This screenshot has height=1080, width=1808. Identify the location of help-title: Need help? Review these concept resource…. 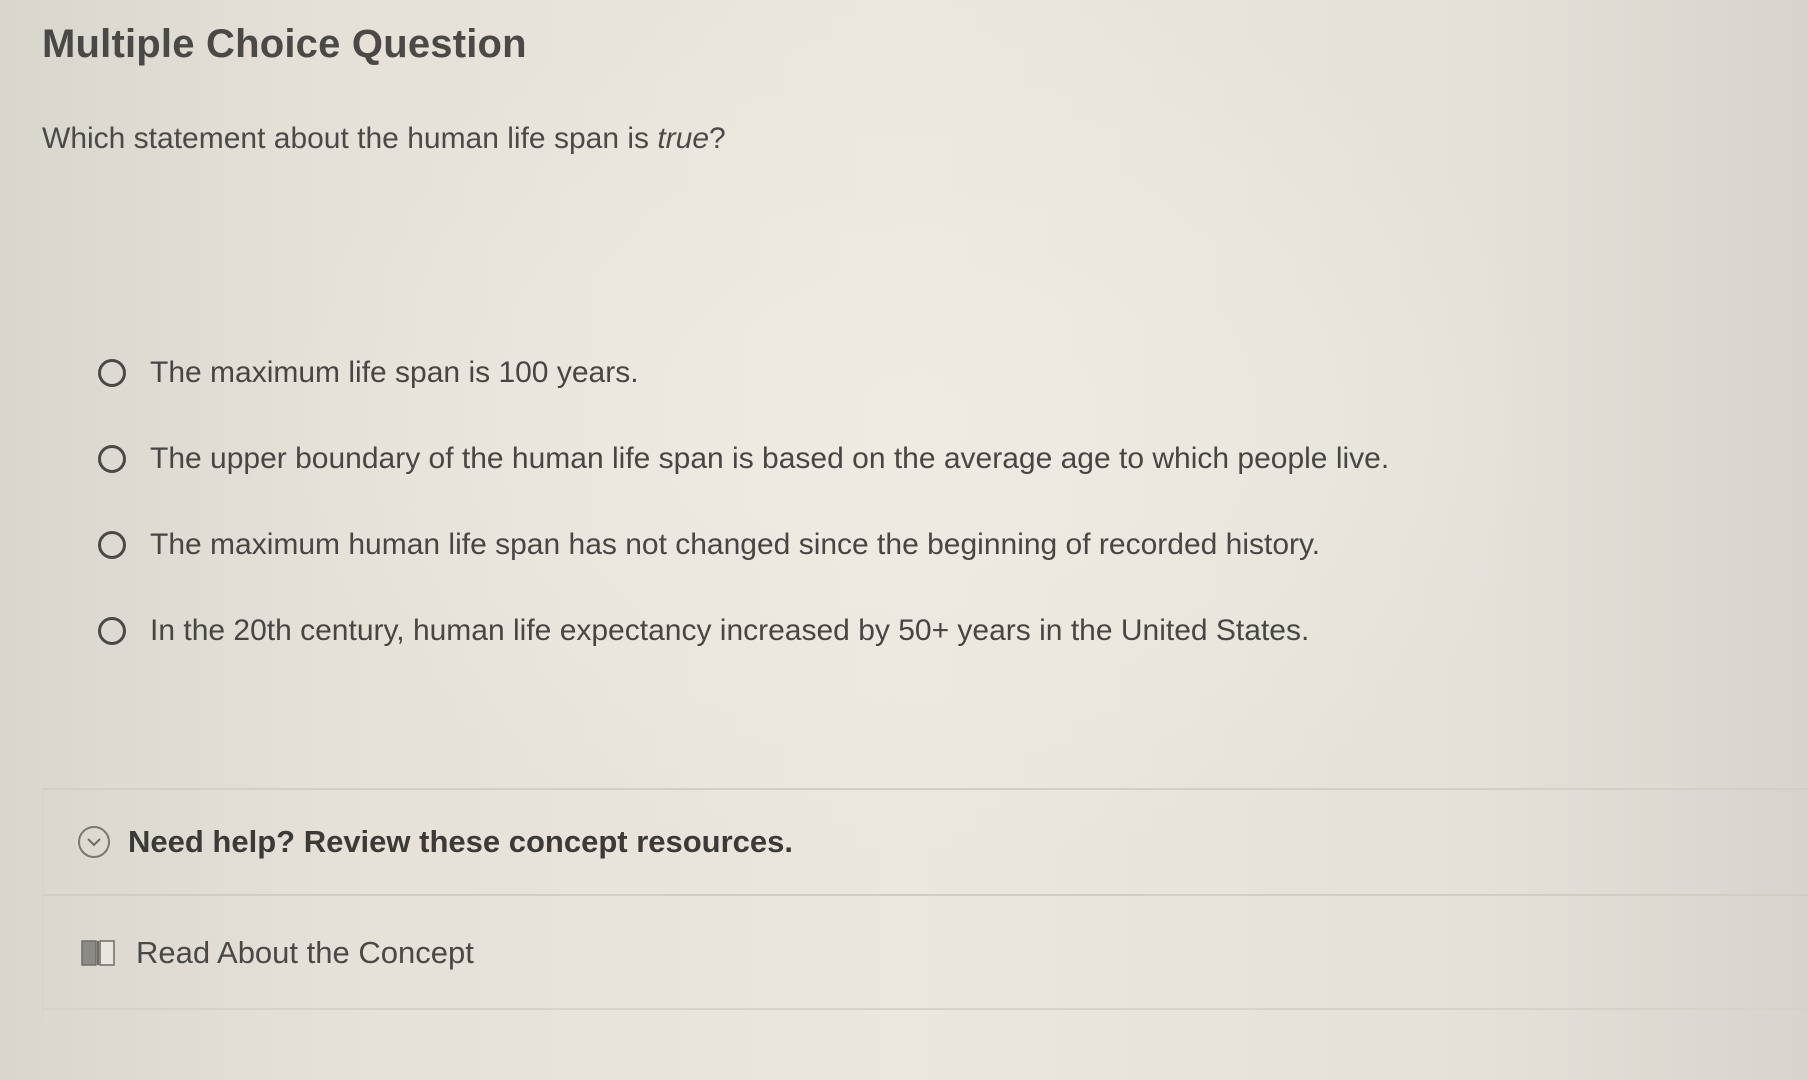
(461, 841).